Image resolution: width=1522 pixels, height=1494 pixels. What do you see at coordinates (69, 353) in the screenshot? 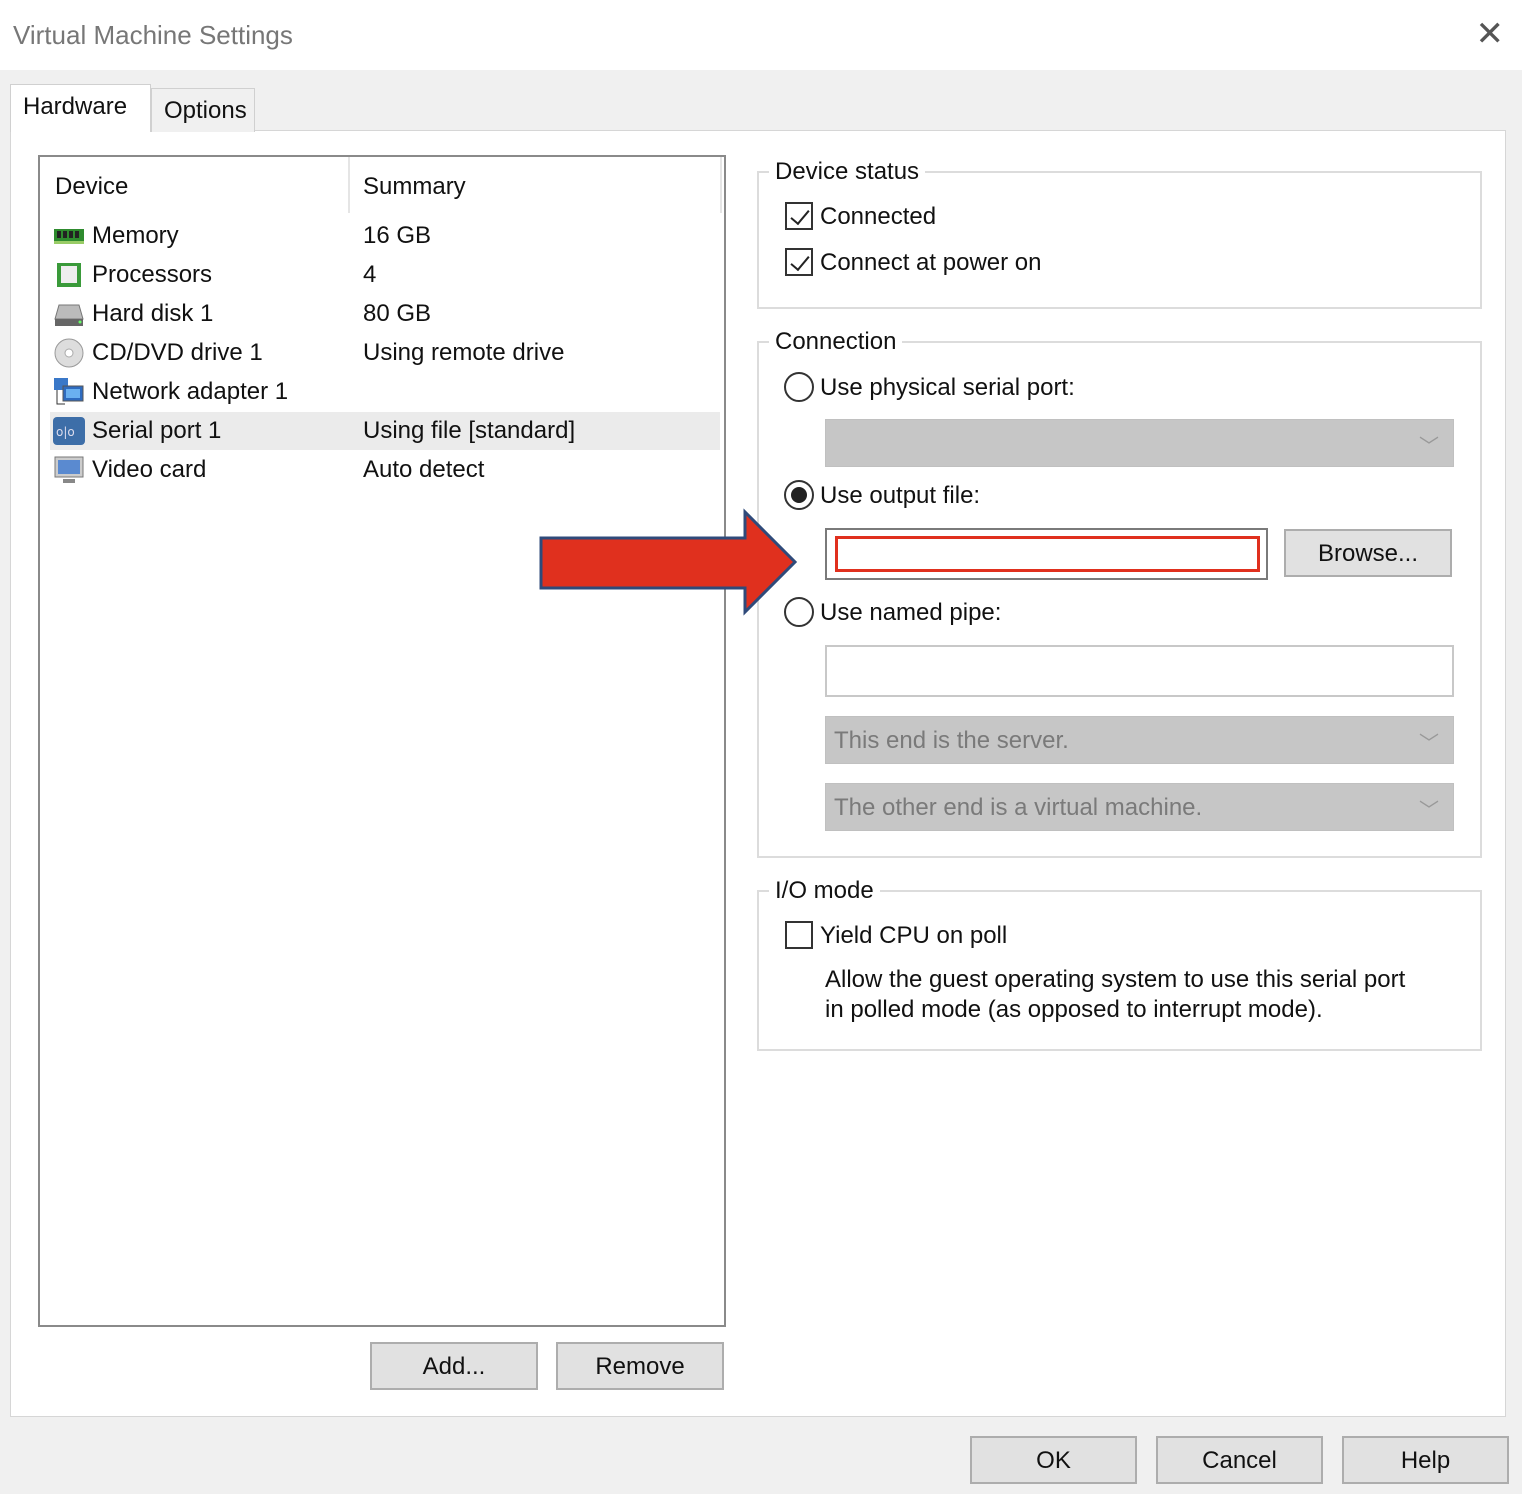
I see `cd-dvd-icon` at bounding box center [69, 353].